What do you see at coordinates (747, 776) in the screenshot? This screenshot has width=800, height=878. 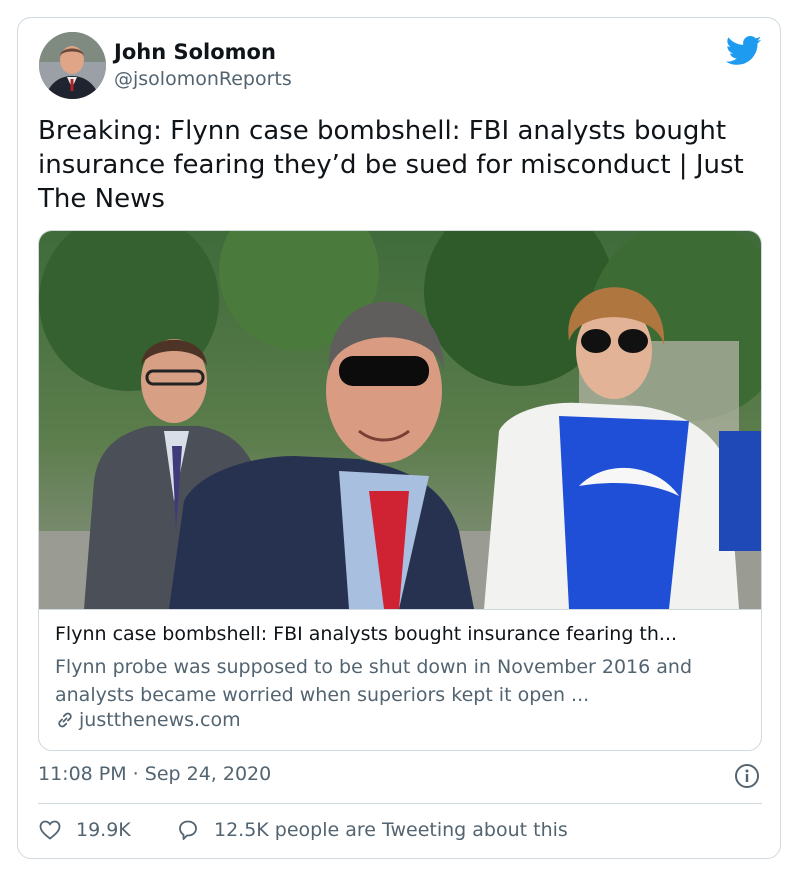 I see `info-icon` at bounding box center [747, 776].